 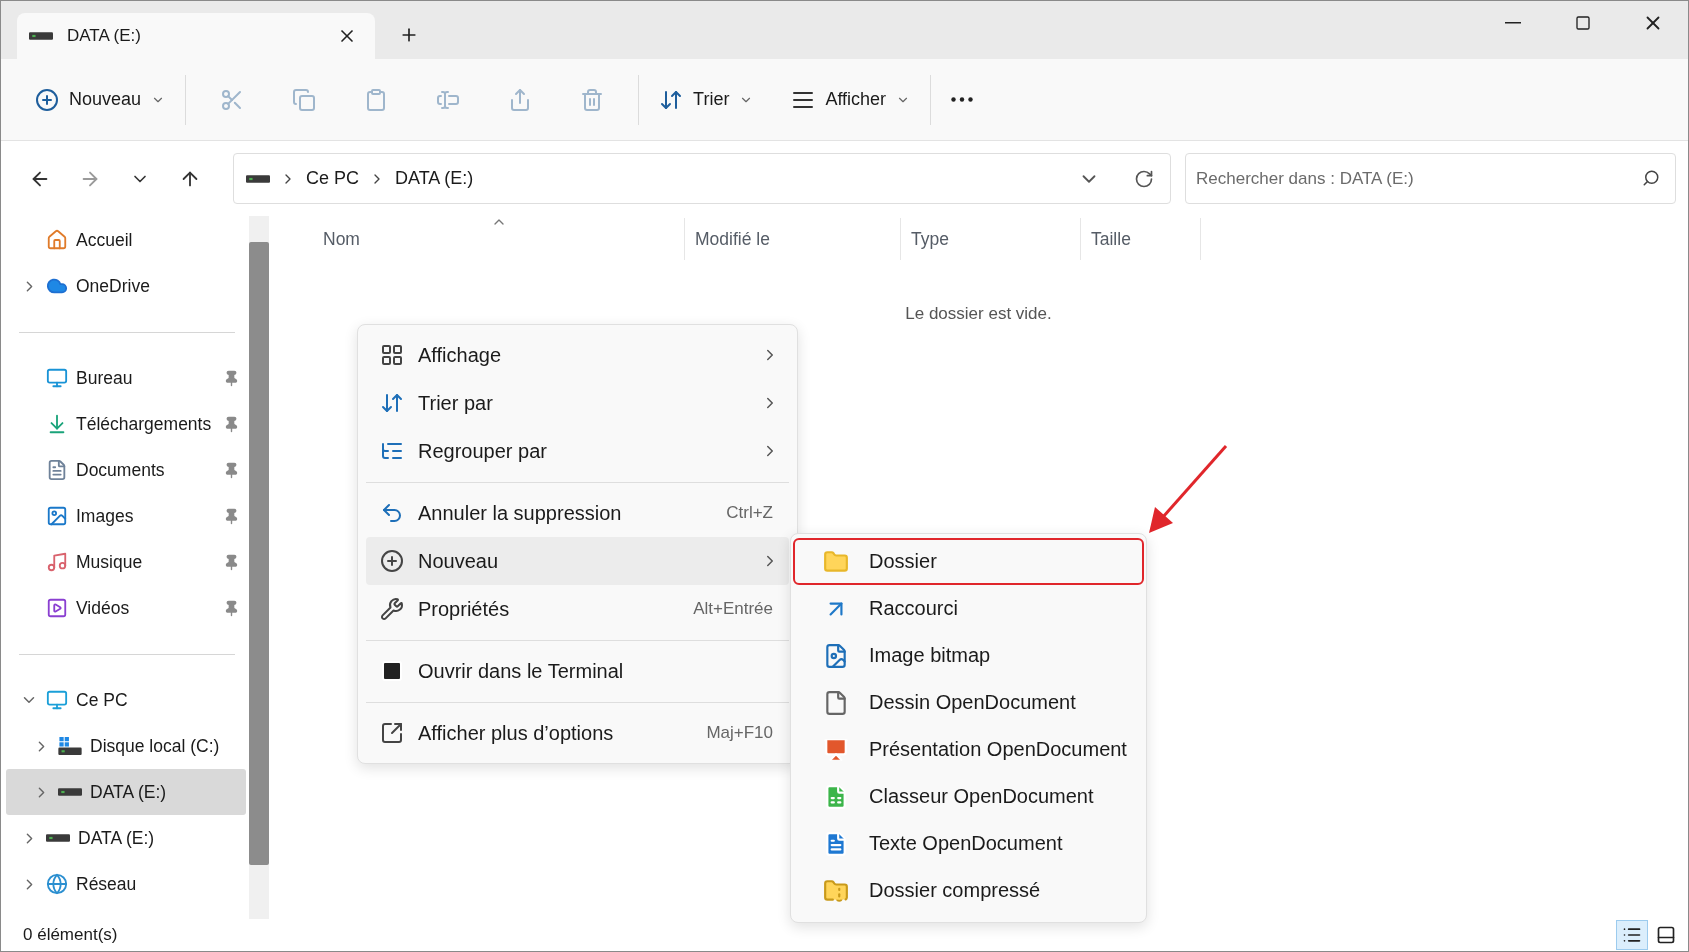 What do you see at coordinates (392, 355) in the screenshot?
I see `grid-icon` at bounding box center [392, 355].